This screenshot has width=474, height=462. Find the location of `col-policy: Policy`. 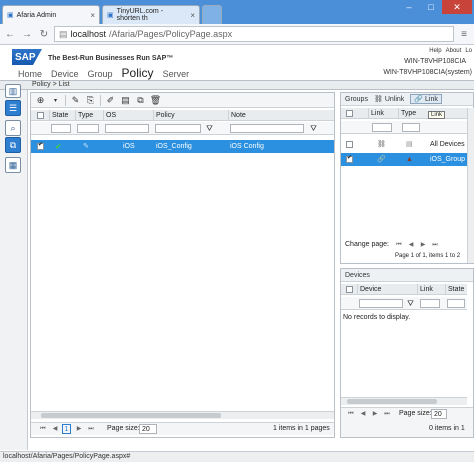

col-policy: Policy is located at coordinates (190, 115).